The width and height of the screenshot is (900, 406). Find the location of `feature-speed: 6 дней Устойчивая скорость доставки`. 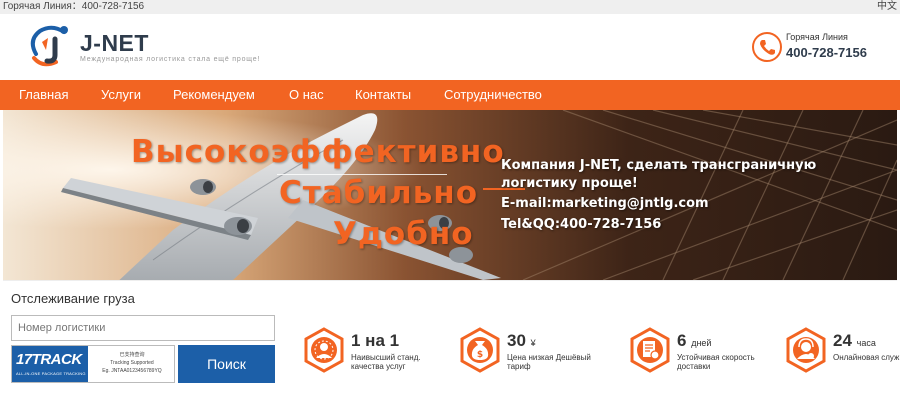

feature-speed: 6 дней Устойчивая скорость доставки is located at coordinates (702, 352).